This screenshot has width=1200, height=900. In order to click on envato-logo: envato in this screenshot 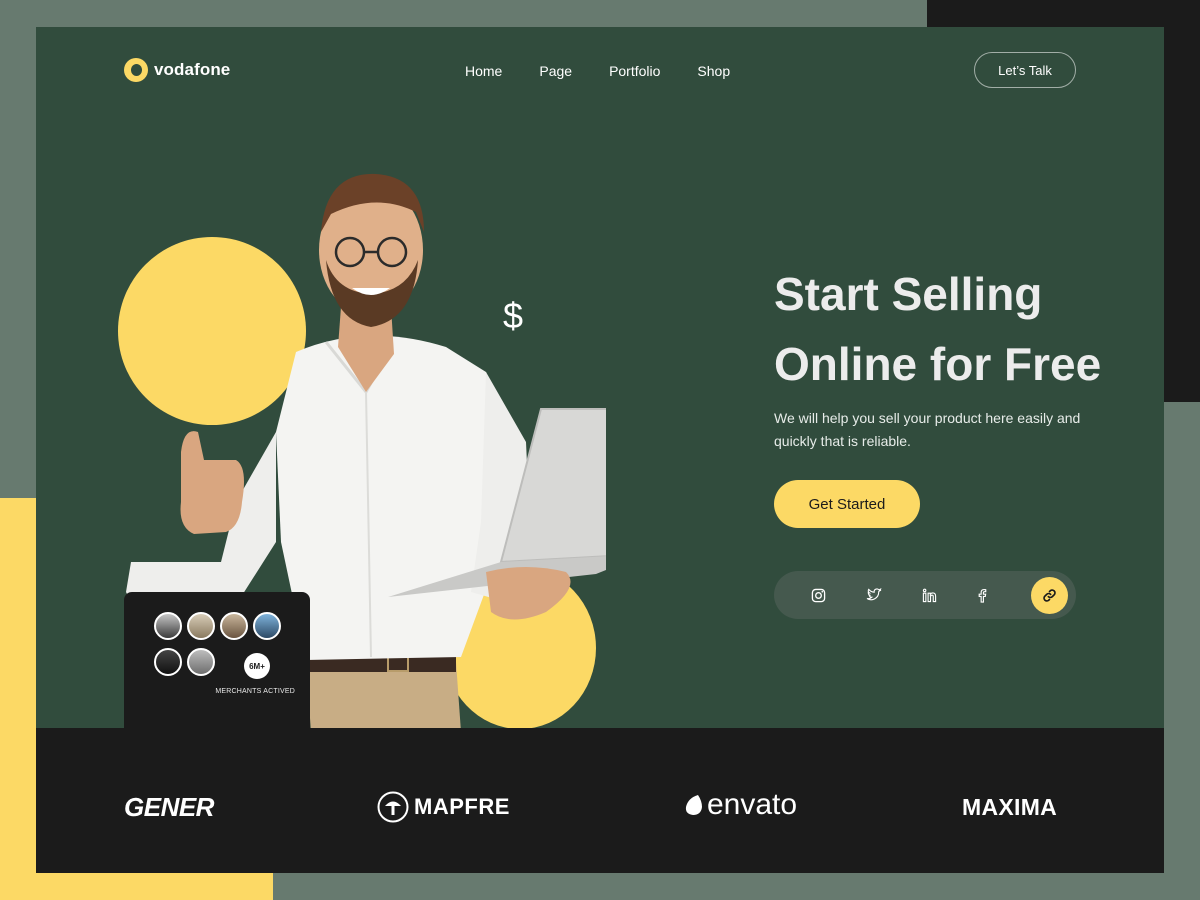, I will do `click(740, 805)`.